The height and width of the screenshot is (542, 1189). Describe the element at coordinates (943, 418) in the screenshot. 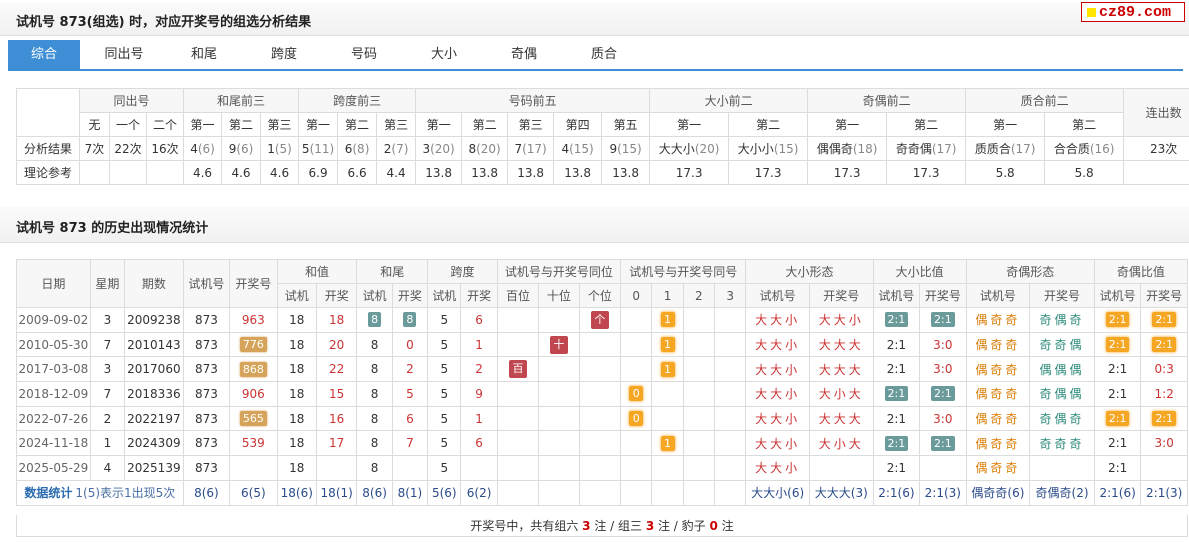

I see `size-ratio-draw-cell: 3:0` at that location.